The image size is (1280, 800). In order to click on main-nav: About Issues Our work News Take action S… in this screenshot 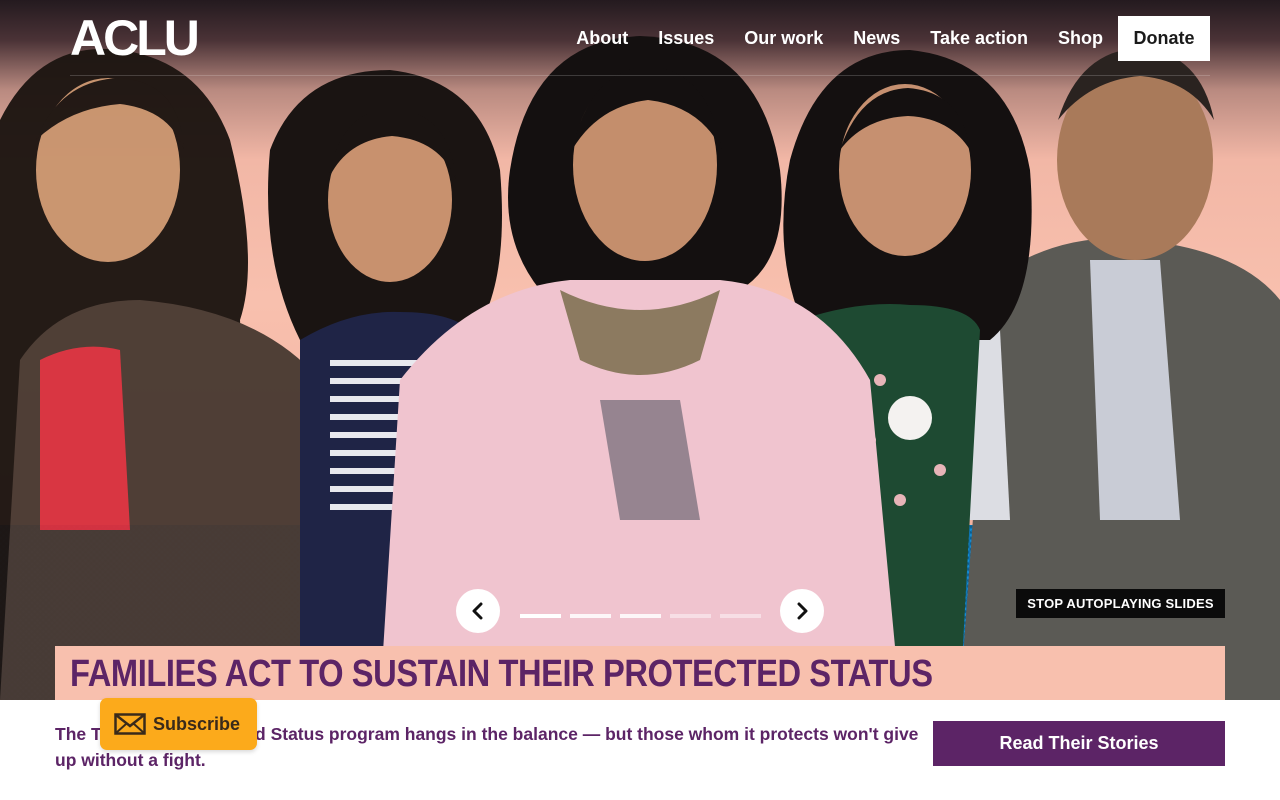, I will do `click(878, 38)`.